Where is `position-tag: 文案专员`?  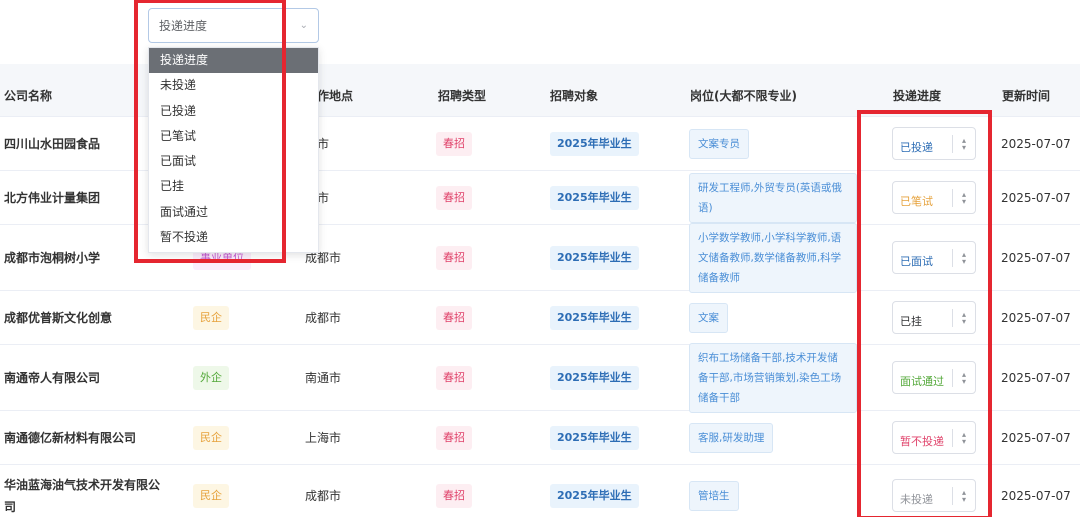
position-tag: 文案专员 is located at coordinates (719, 143).